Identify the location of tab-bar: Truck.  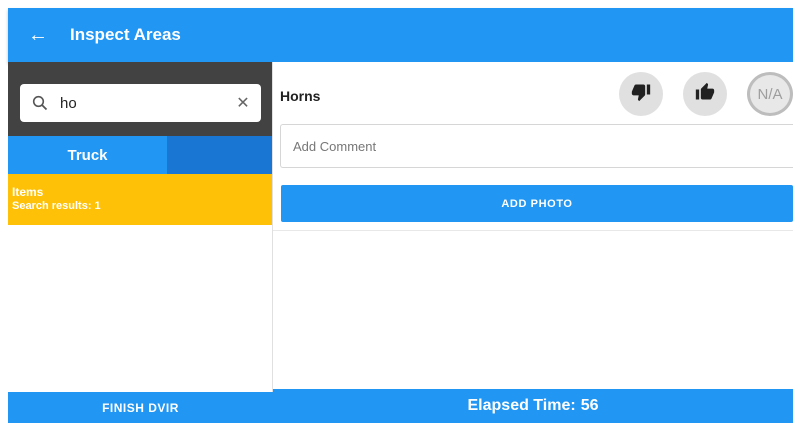
(140, 155).